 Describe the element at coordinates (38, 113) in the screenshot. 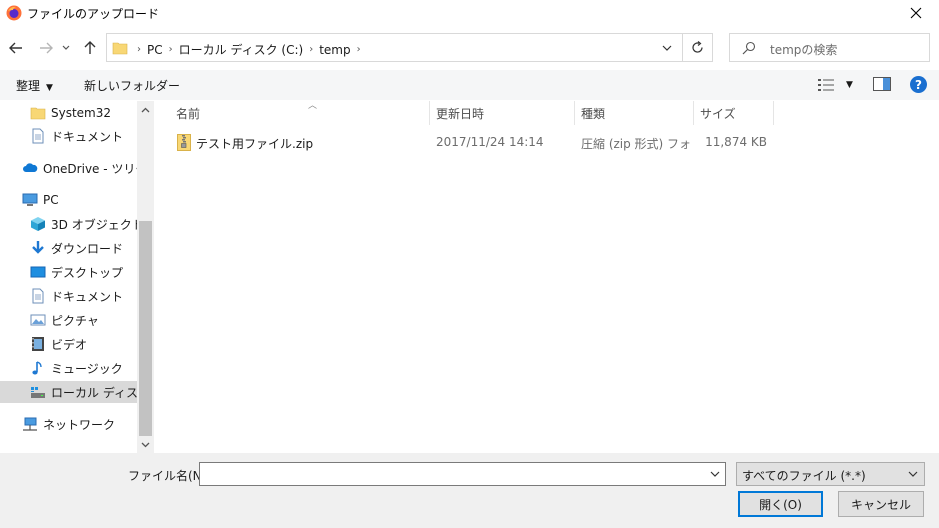

I see `folder-icon` at that location.